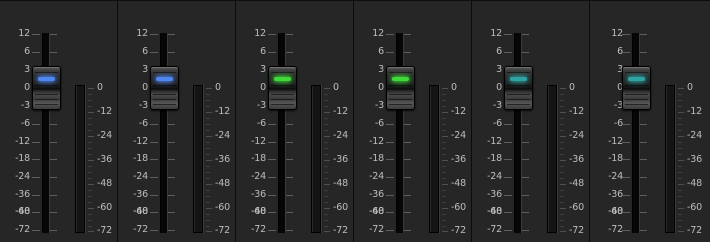  I want to click on fader-scale-label: -60, so click(140, 211).